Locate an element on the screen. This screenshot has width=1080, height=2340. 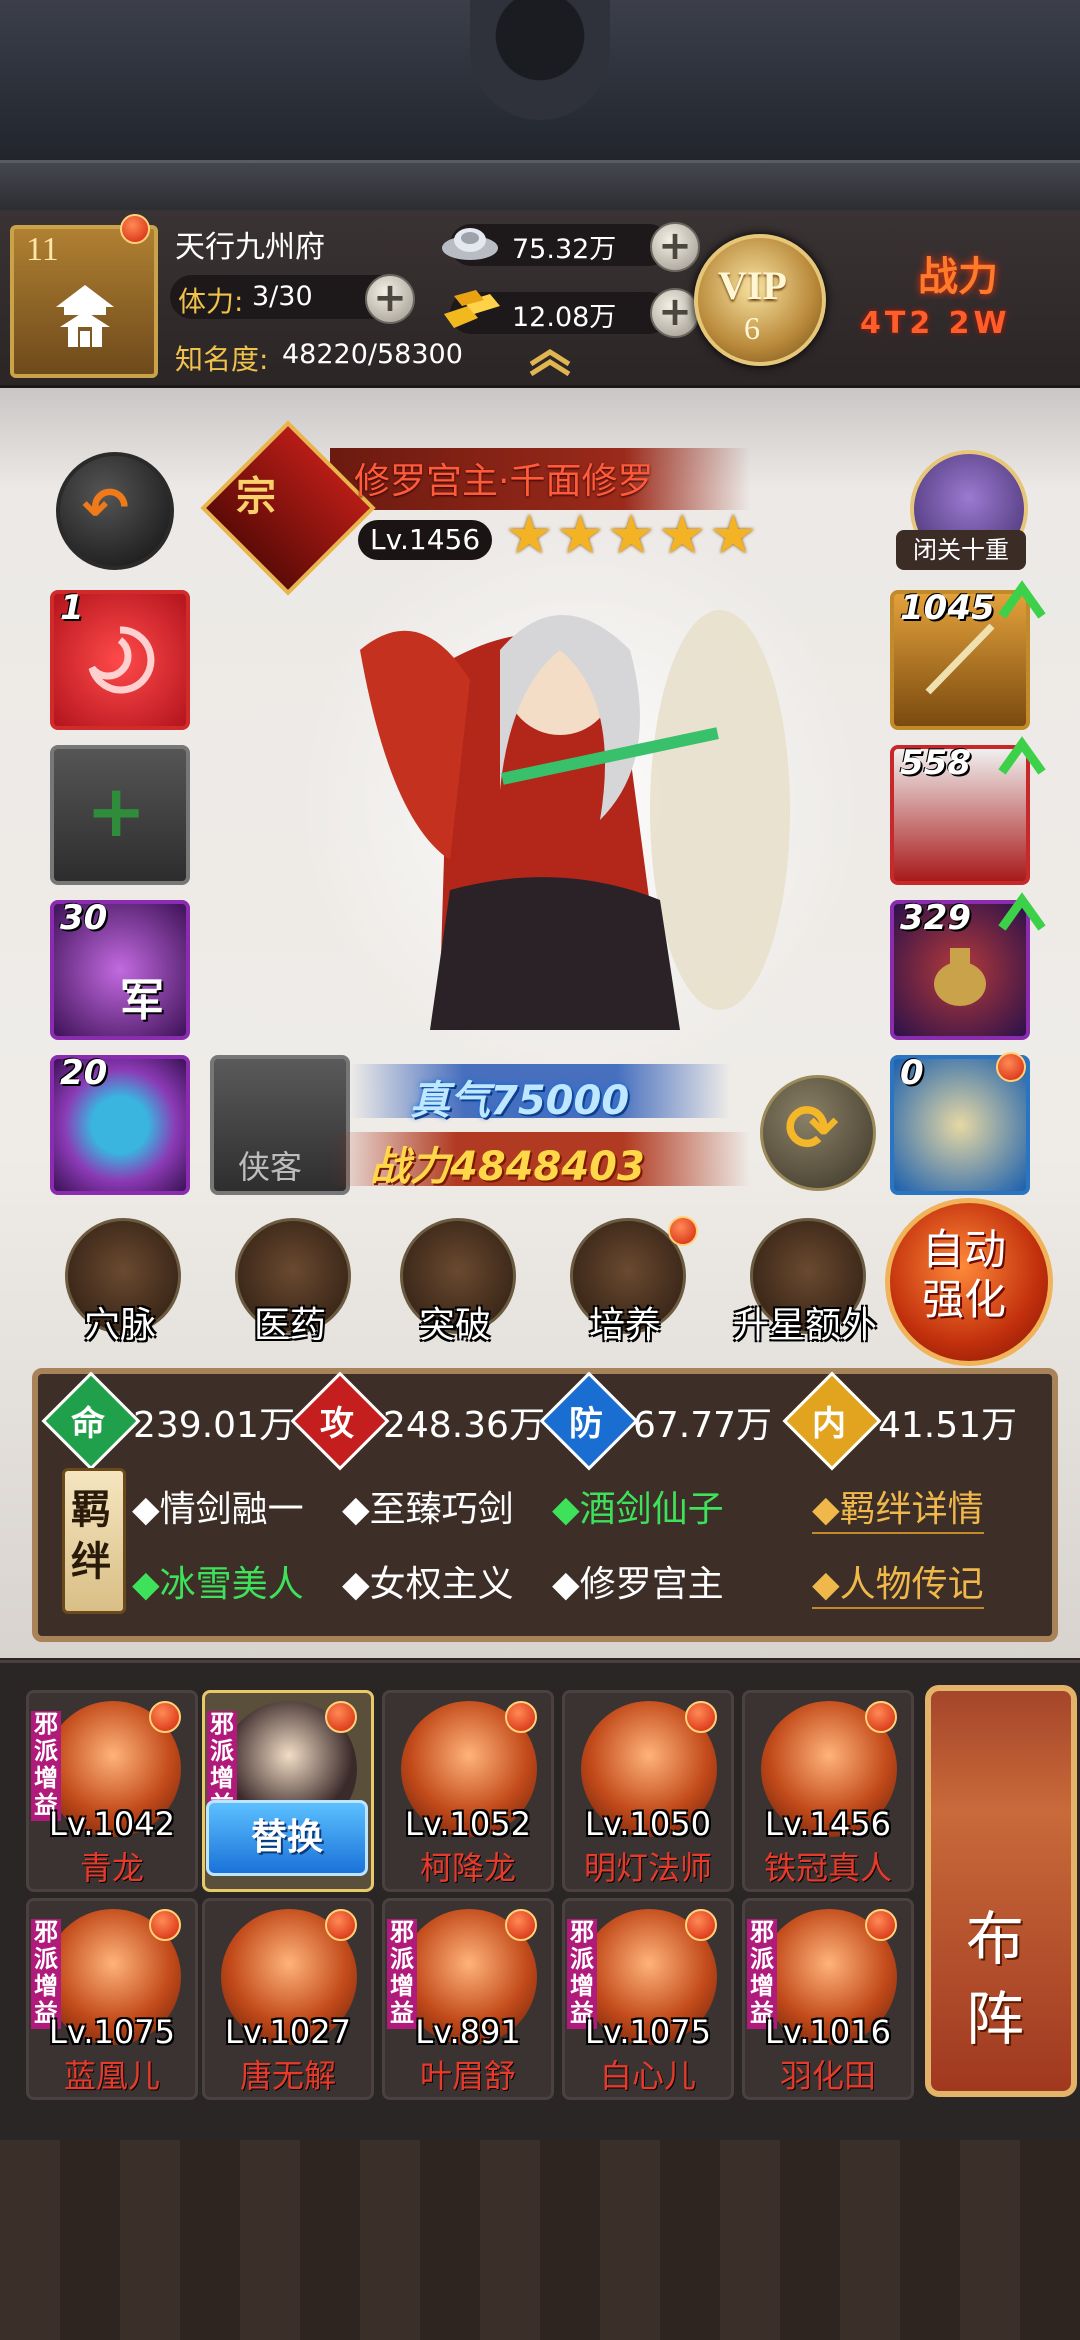
function-label: 医药 is located at coordinates (289, 1325).